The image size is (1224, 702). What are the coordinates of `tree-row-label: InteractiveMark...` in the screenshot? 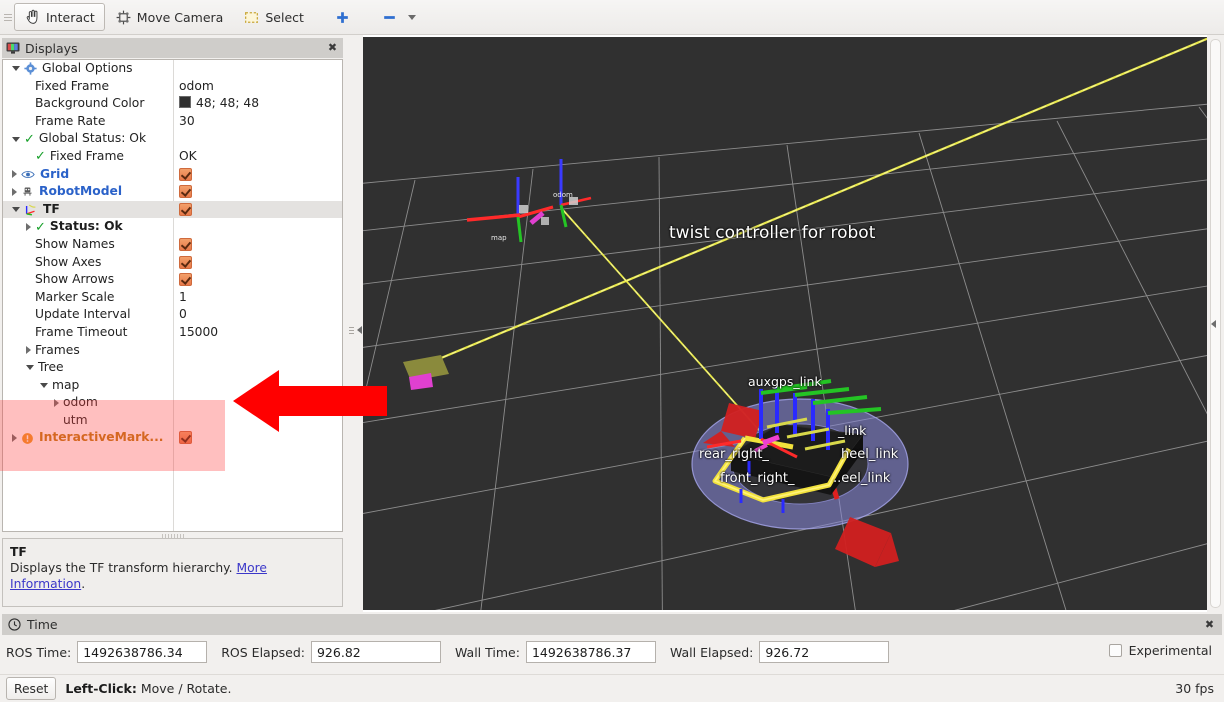 It's located at (101, 437).